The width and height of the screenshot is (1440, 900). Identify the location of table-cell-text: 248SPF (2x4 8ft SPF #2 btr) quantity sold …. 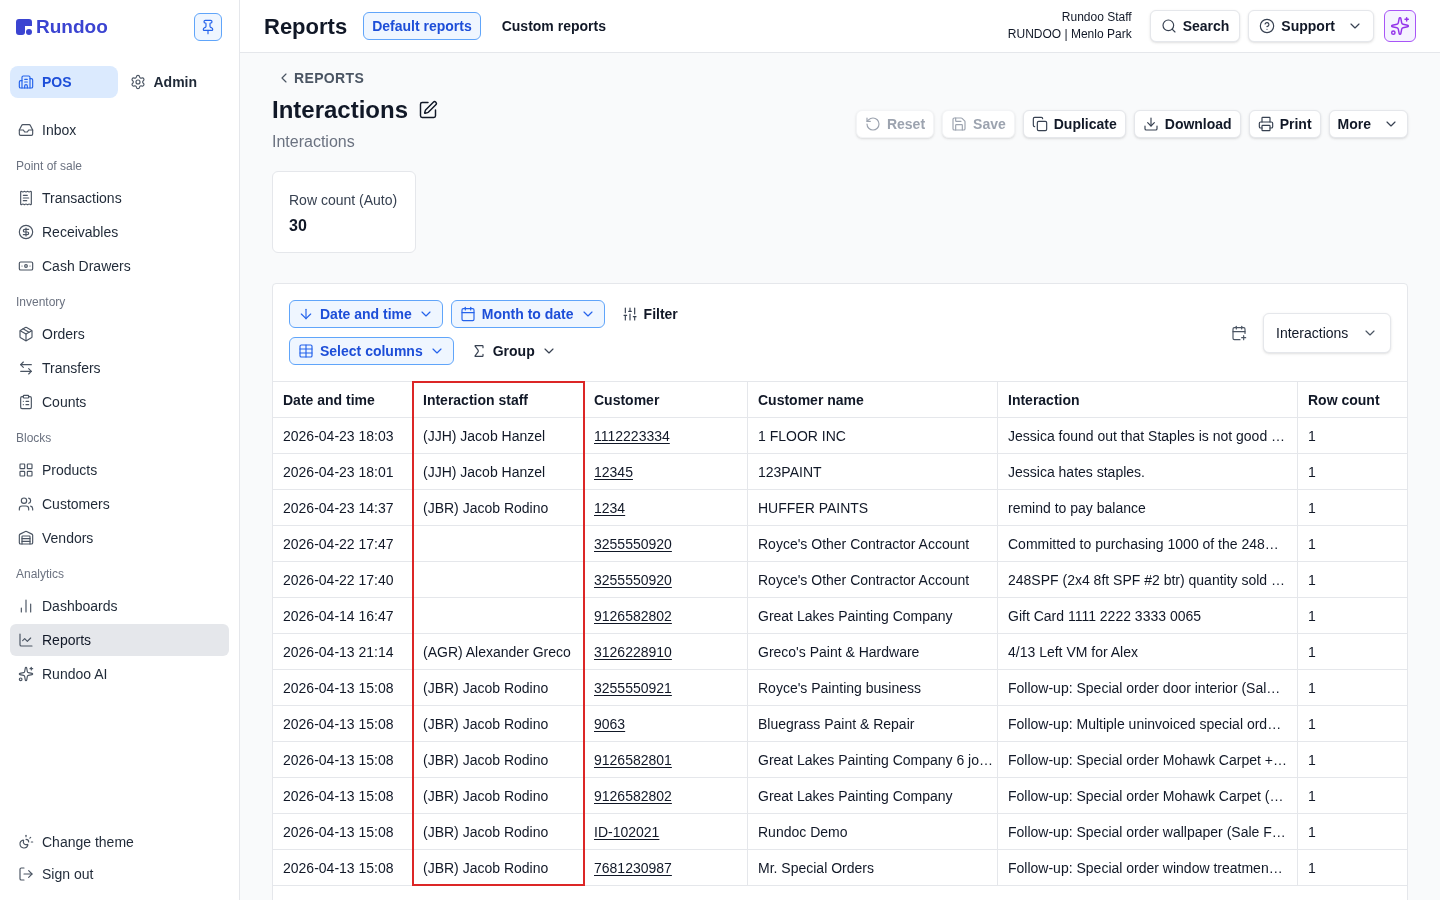
(1147, 580).